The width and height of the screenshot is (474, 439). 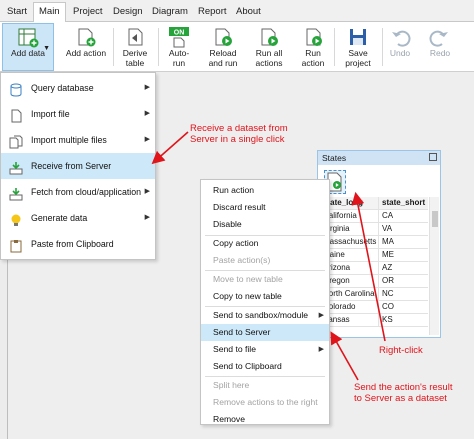 I want to click on context-item-disable: Disable, so click(x=265, y=224).